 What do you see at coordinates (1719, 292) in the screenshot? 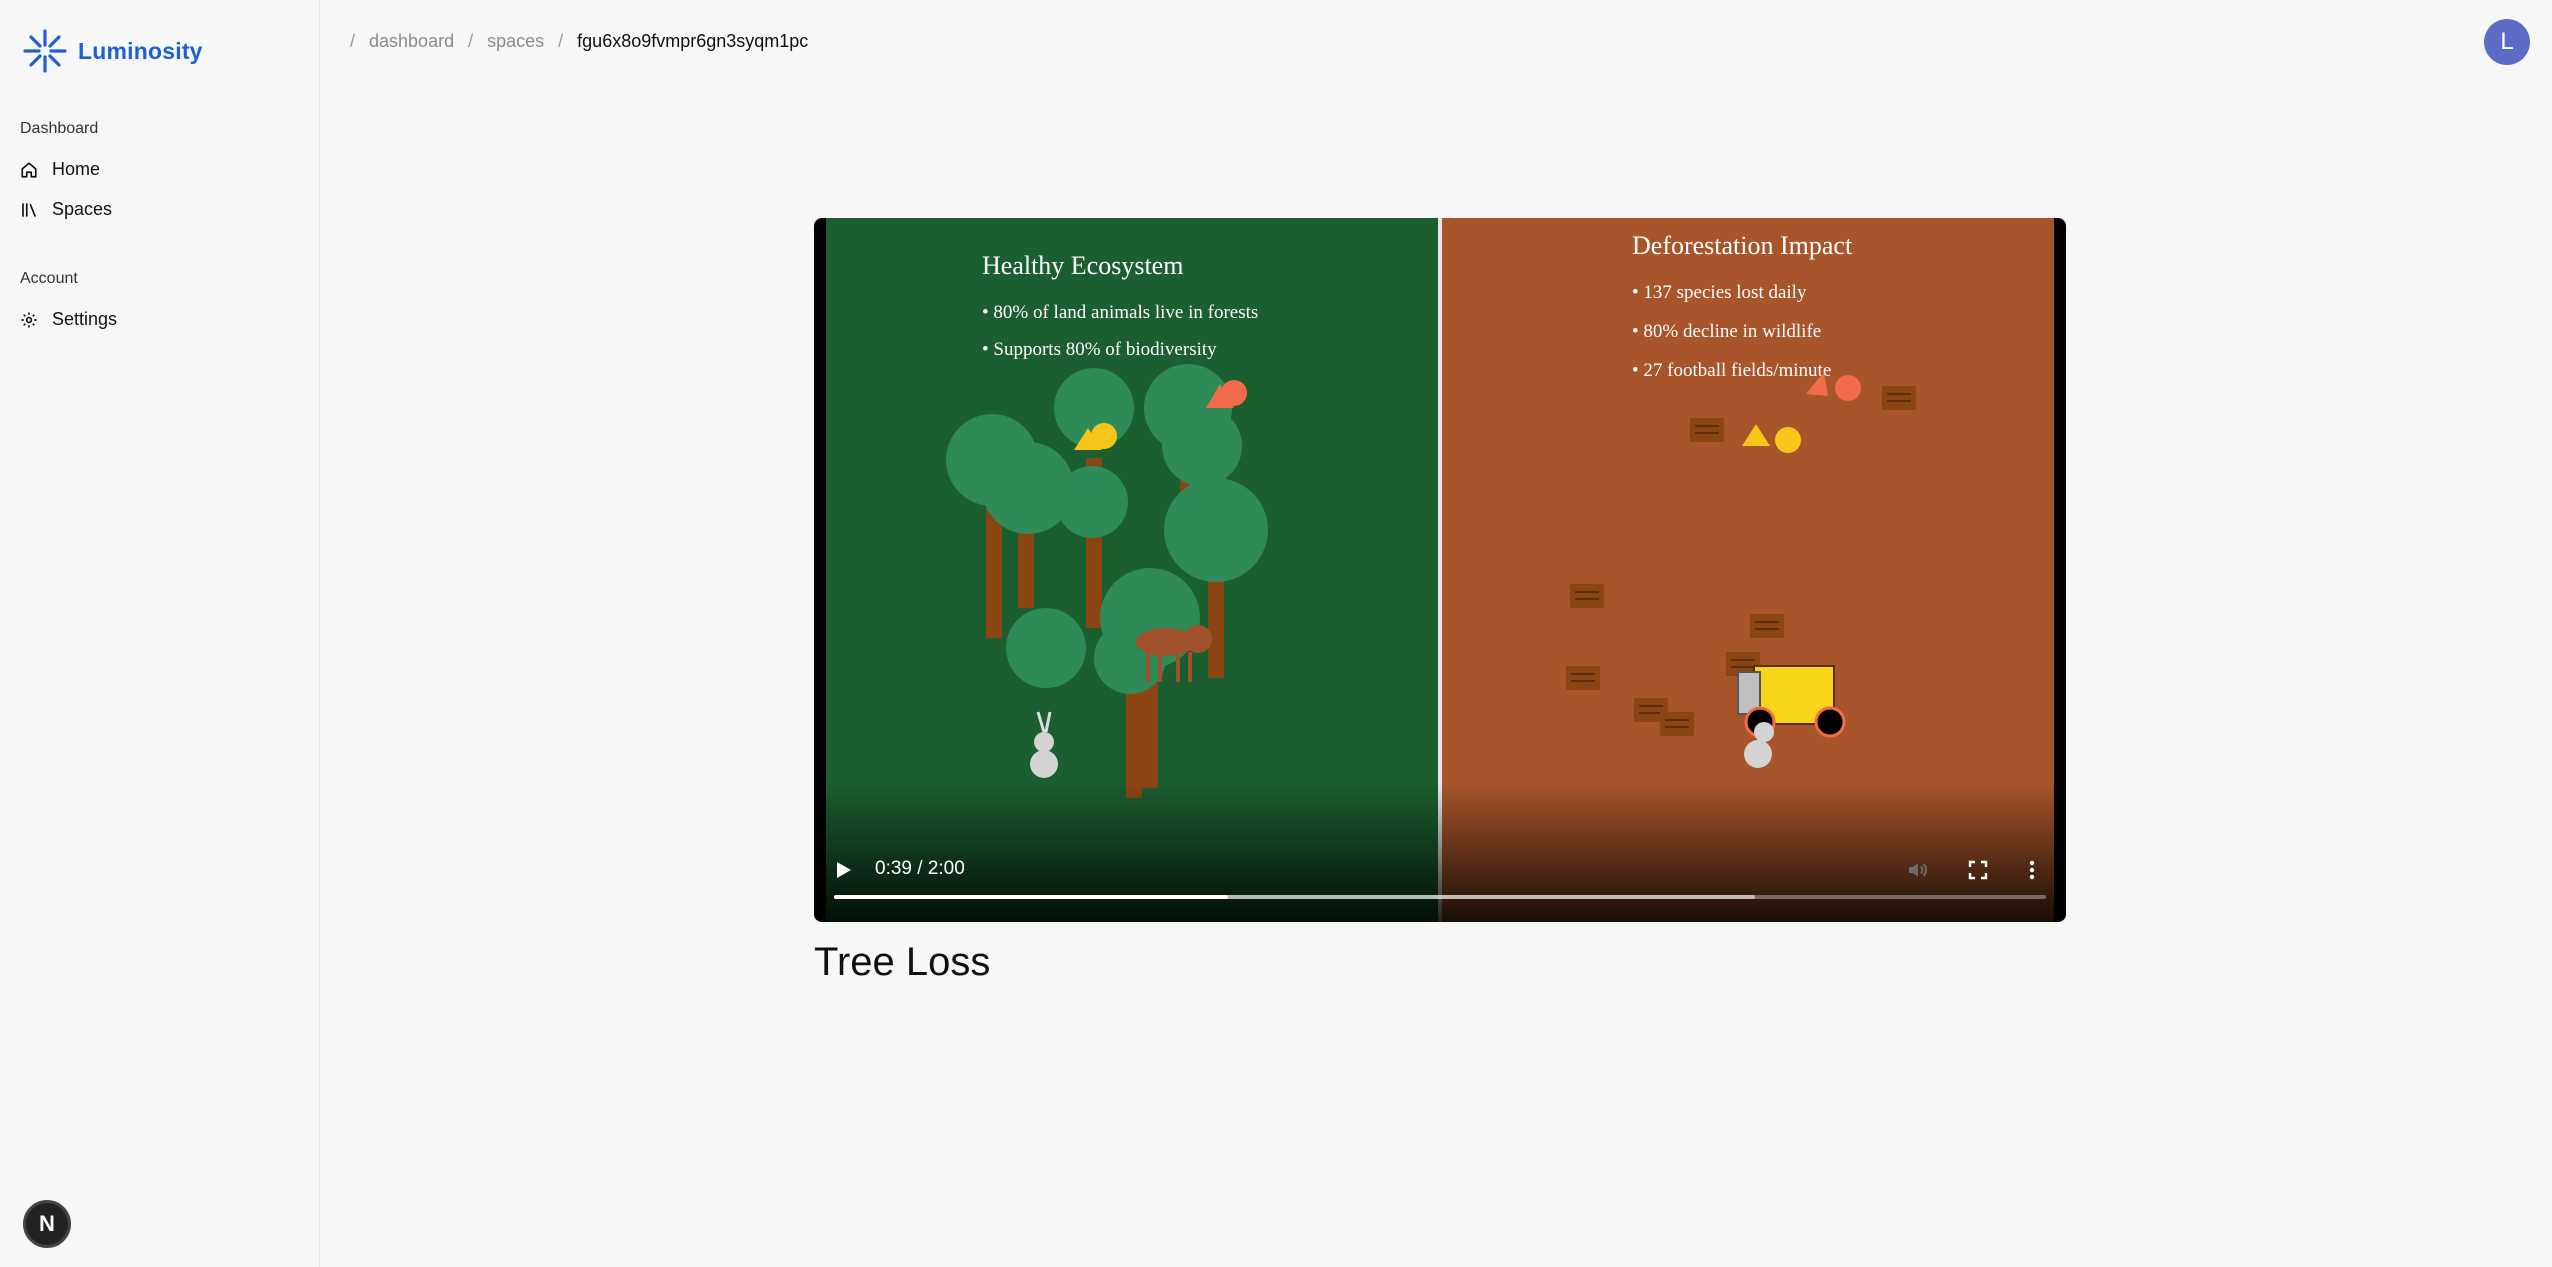
I see `right-bullet: • 137 species lost daily` at bounding box center [1719, 292].